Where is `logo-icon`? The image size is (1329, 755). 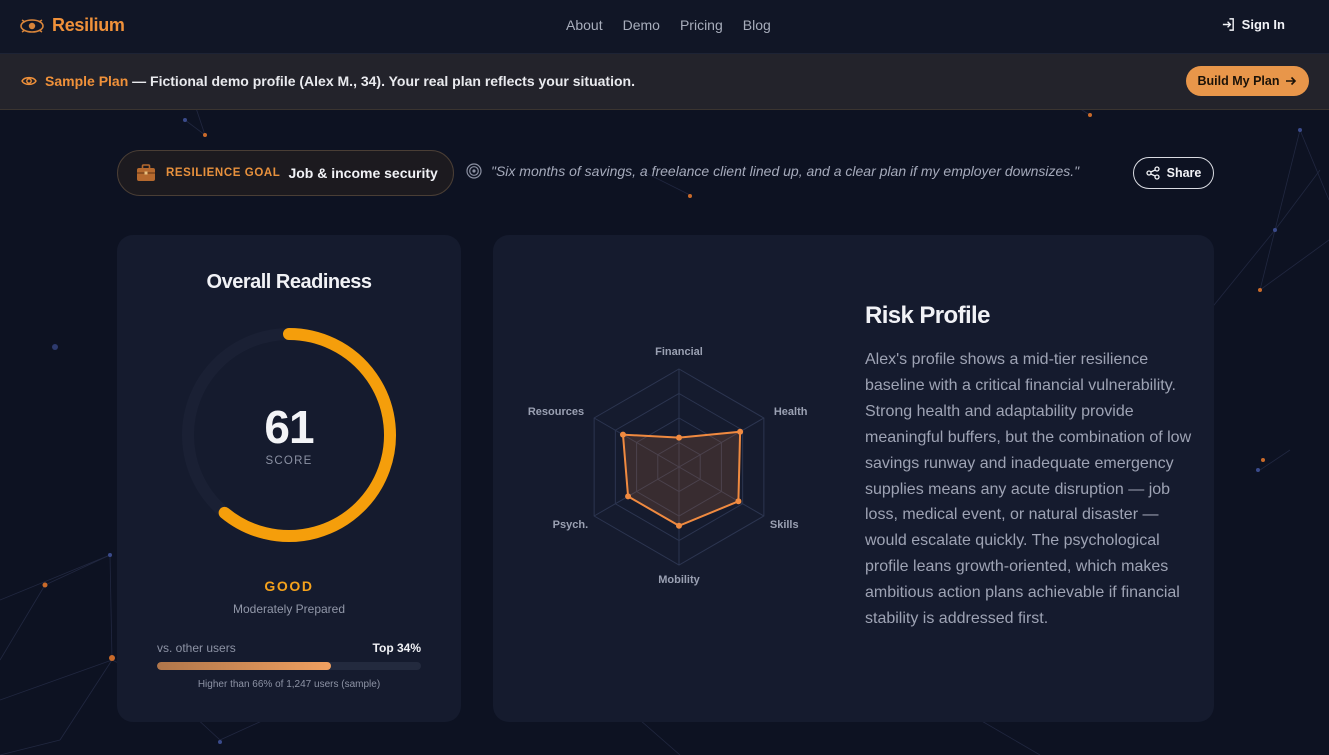
logo-icon is located at coordinates (32, 25).